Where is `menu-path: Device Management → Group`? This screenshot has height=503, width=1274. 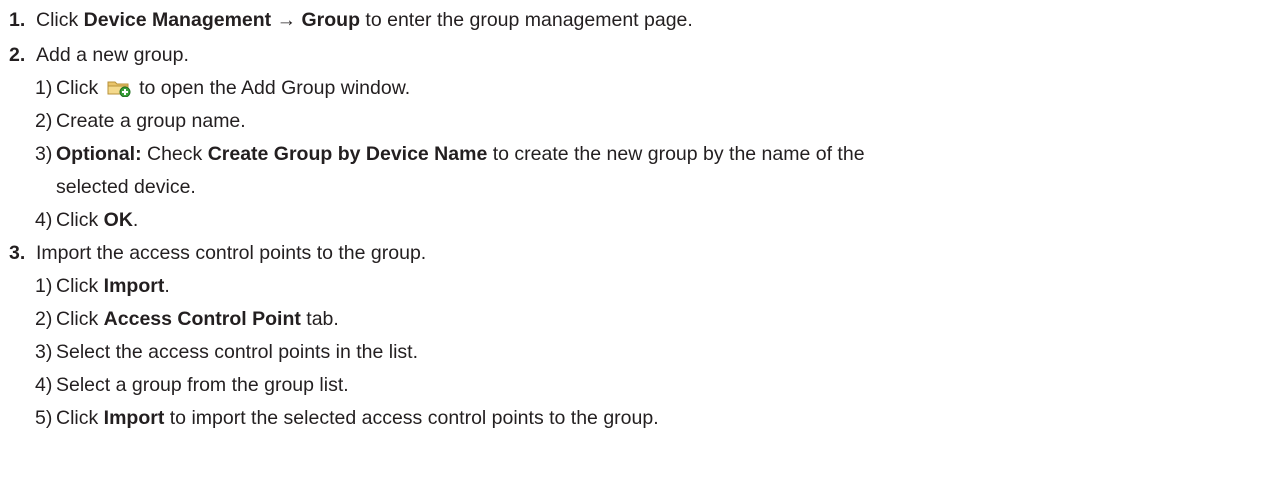 menu-path: Device Management → Group is located at coordinates (221, 20).